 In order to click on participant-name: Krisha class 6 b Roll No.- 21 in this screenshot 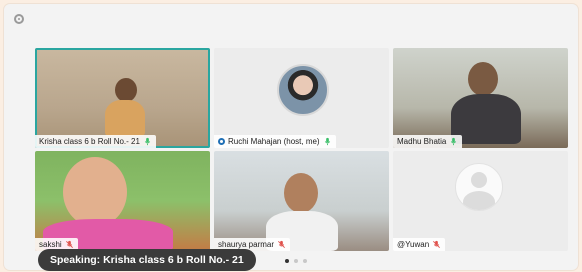, I will do `click(89, 141)`.